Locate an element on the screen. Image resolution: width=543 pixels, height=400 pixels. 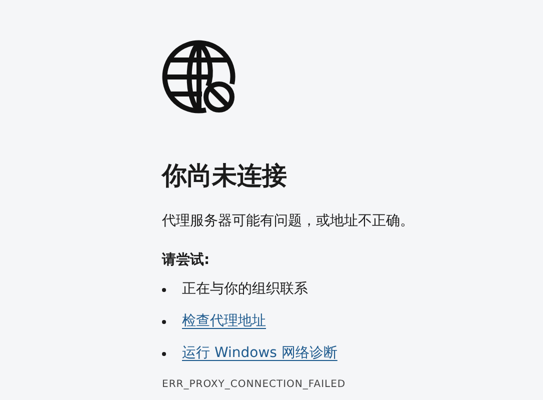
suggestion-link: 运行 Windows 网络诊断 is located at coordinates (260, 353).